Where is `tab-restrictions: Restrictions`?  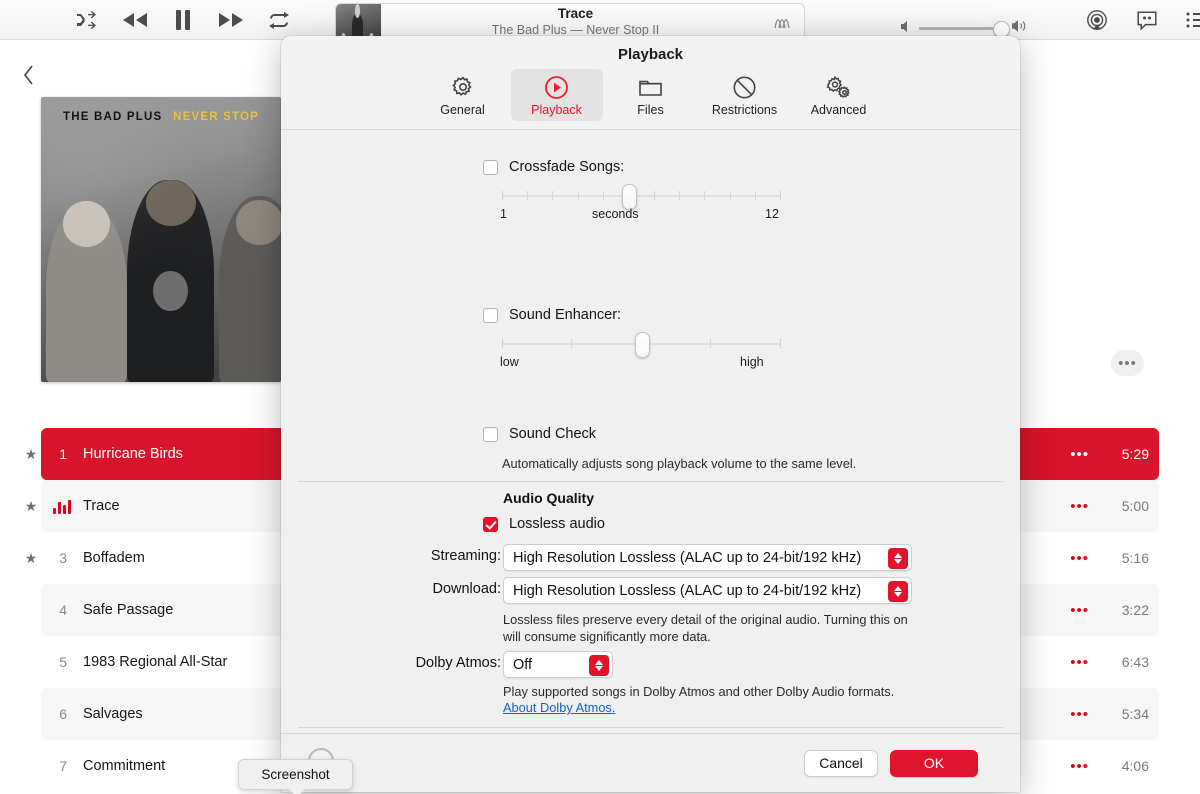 tab-restrictions: Restrictions is located at coordinates (745, 95).